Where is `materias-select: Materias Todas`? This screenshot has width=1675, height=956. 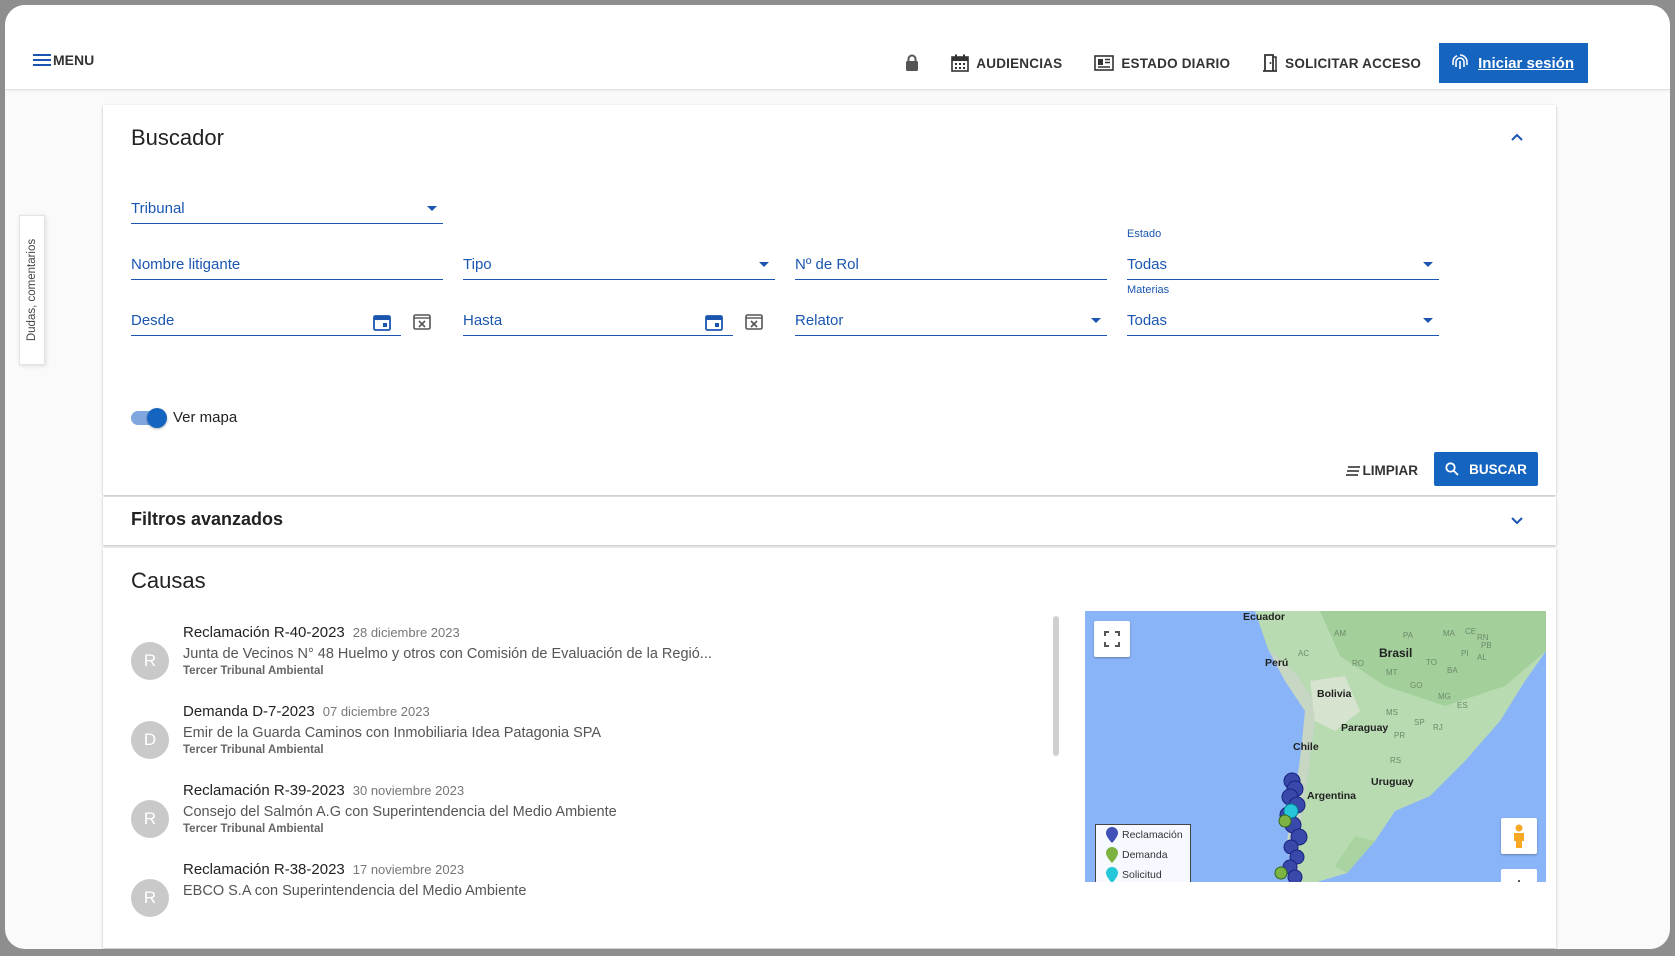
materias-select: Materias Todas is located at coordinates (1283, 310).